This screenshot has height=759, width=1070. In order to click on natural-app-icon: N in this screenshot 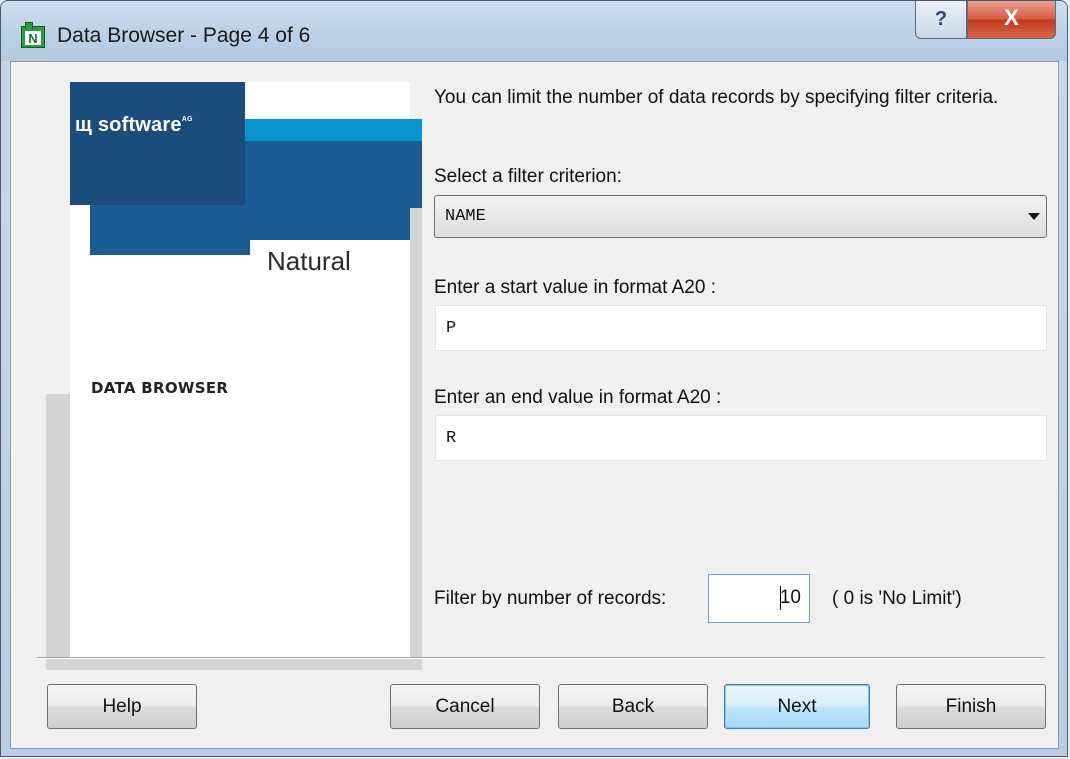, I will do `click(33, 35)`.